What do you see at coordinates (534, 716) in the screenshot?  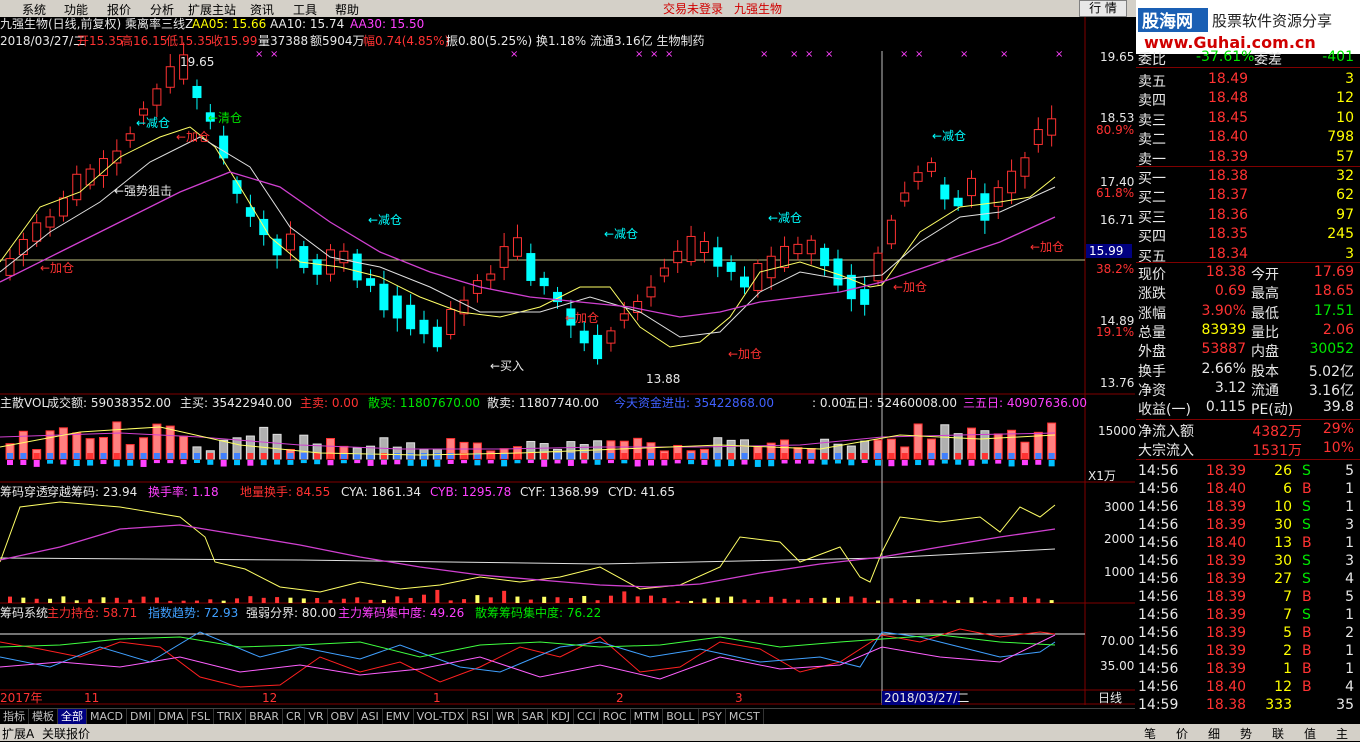 I see `indicator-tab: SAR` at bounding box center [534, 716].